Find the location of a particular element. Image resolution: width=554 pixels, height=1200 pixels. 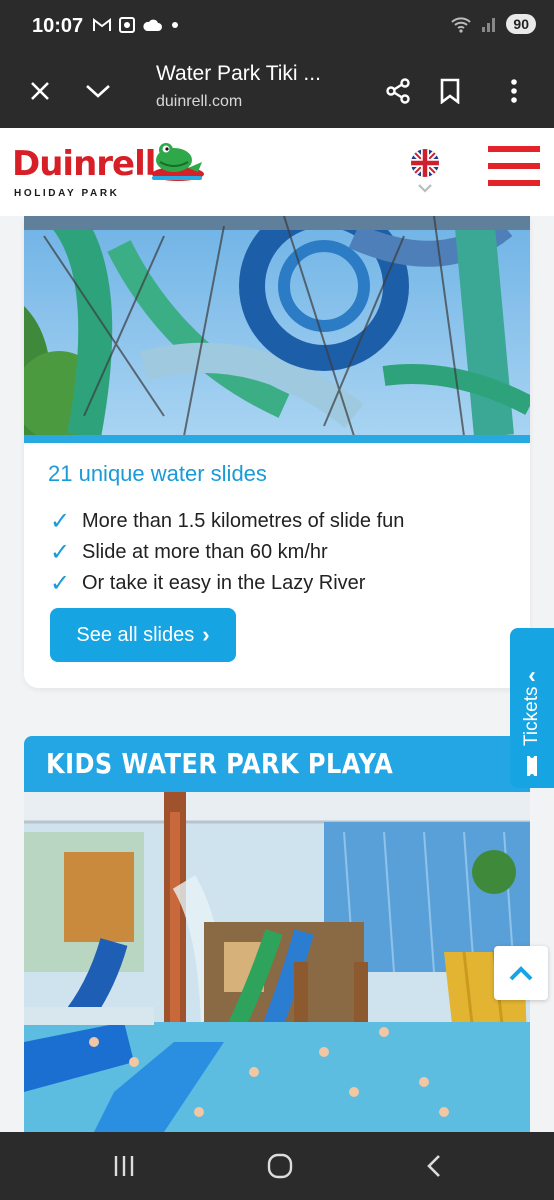

gmail-icon is located at coordinates (102, 24).